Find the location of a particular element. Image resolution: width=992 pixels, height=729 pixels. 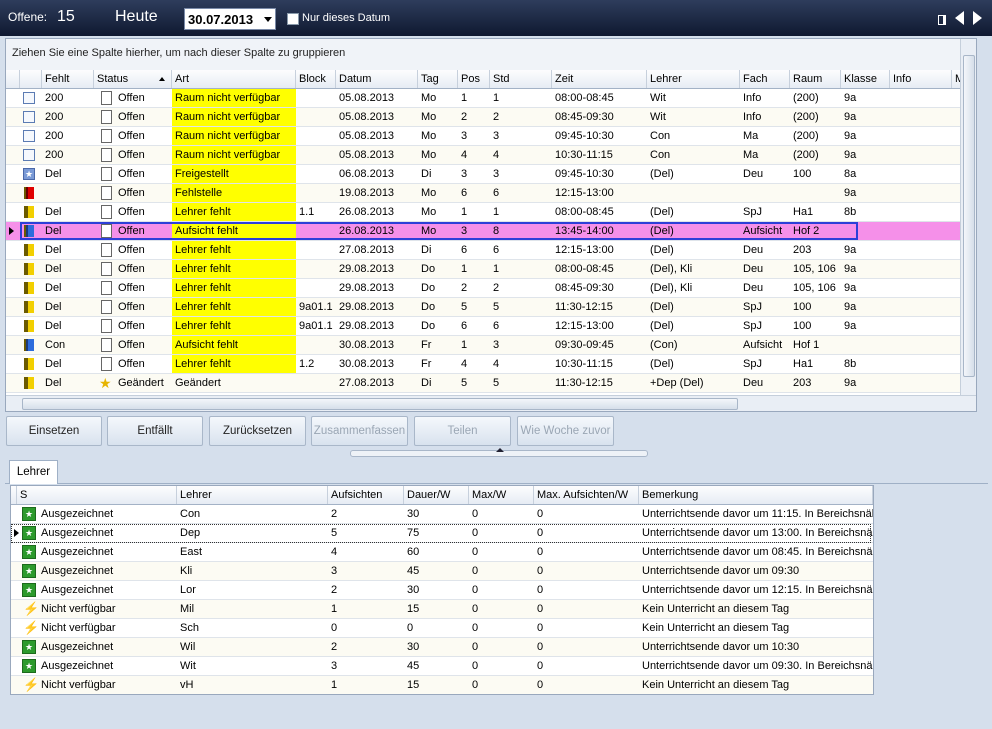

cell-raum: 105, 106 is located at coordinates (814, 269).